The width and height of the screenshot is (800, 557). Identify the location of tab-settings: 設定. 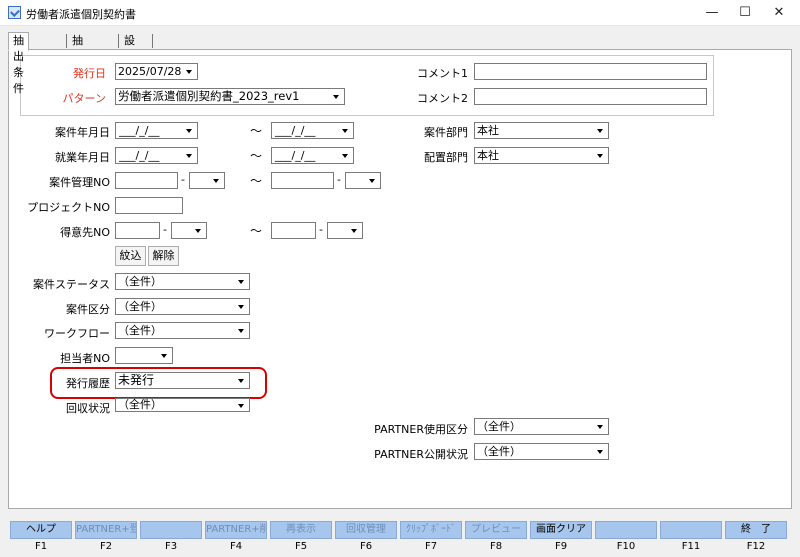
(129, 47).